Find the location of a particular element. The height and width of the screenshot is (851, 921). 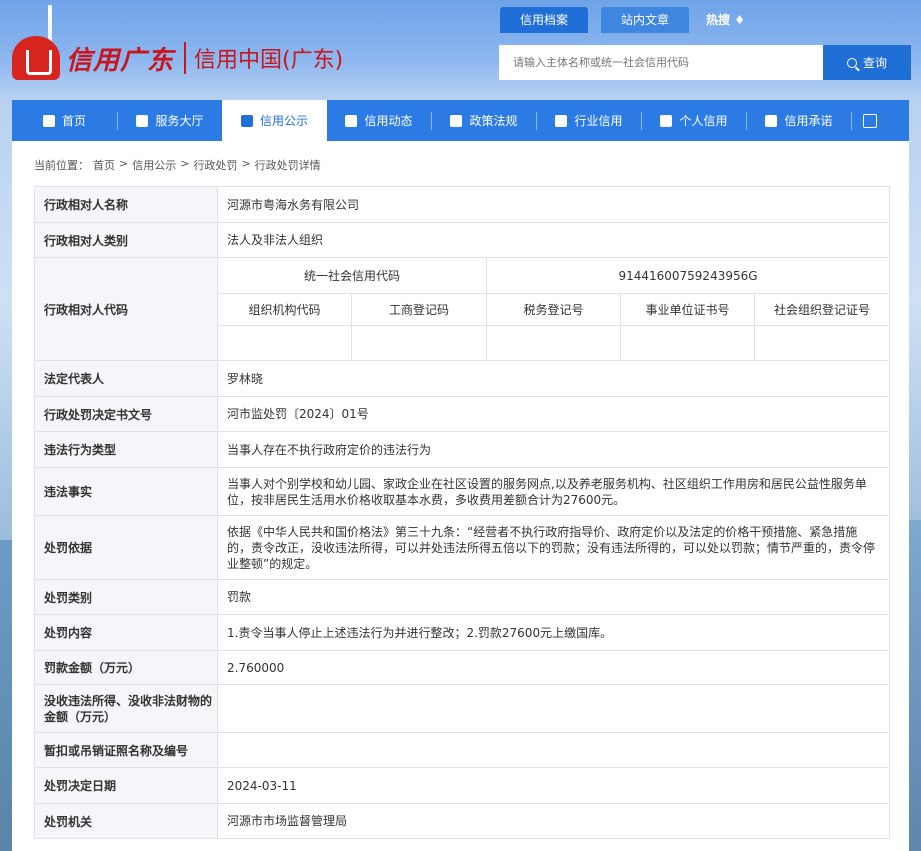

field-label: 行政相对人类别 is located at coordinates (126, 240).